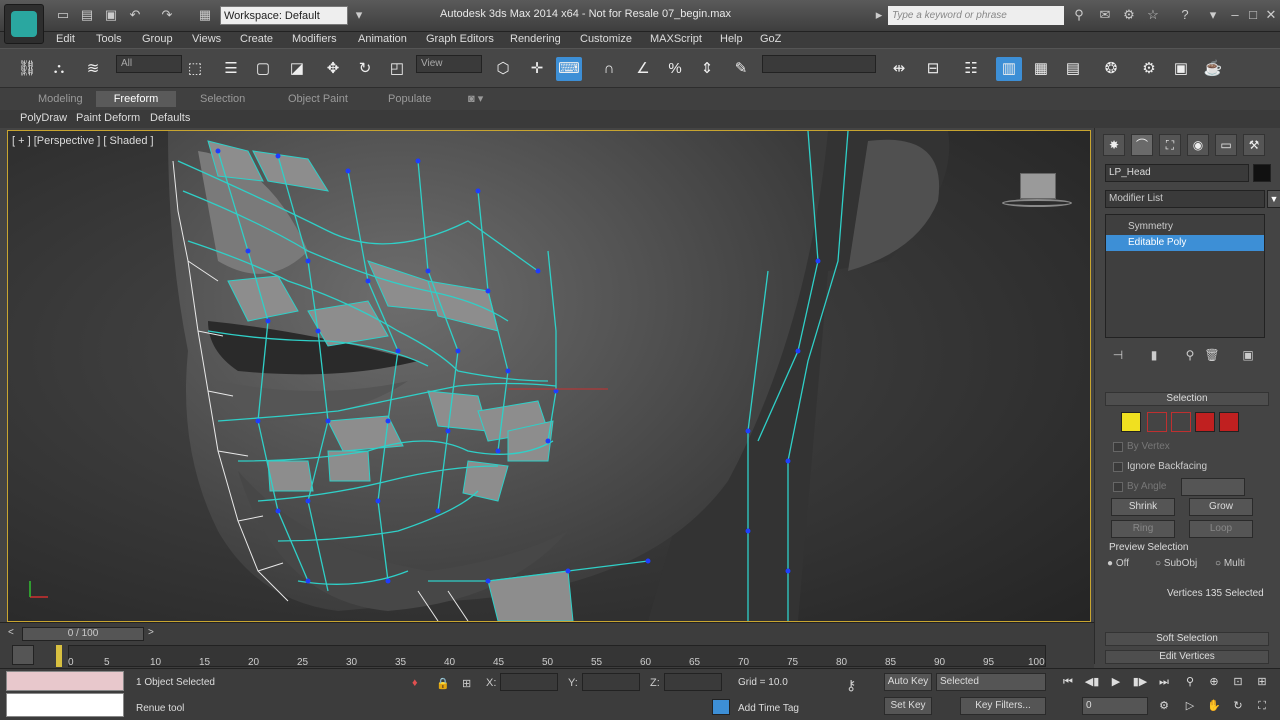 The image size is (1280, 720). What do you see at coordinates (157, 39) in the screenshot?
I see `menu-group: Group` at bounding box center [157, 39].